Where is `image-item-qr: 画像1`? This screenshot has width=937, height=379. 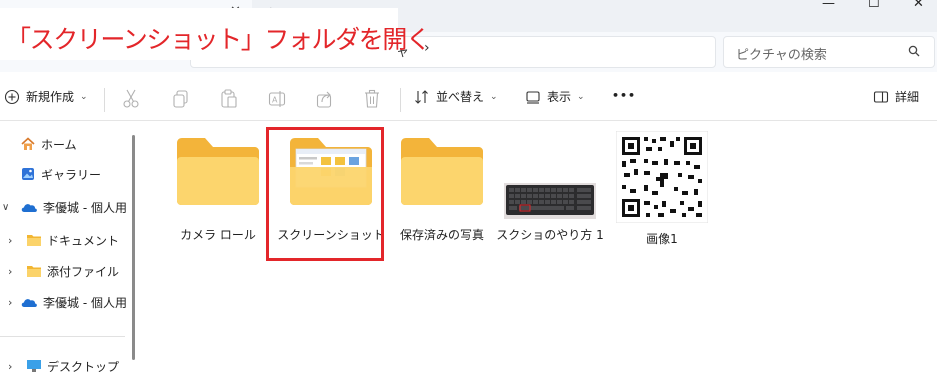 image-item-qr: 画像1 is located at coordinates (662, 188).